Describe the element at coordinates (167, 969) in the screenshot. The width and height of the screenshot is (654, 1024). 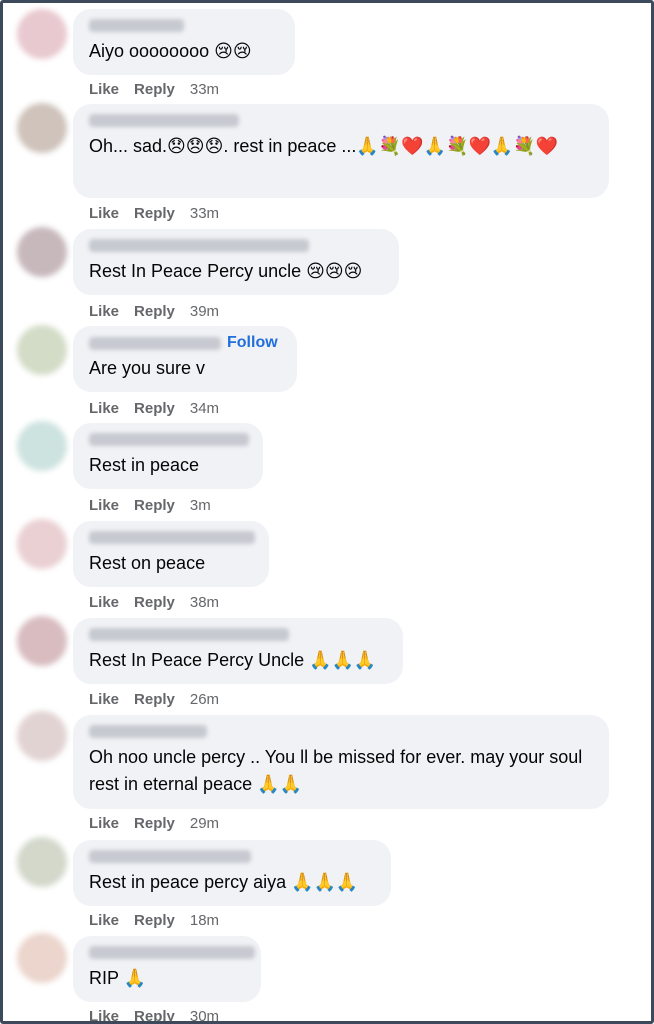
I see `comment-bubble: RIP 🙏` at that location.